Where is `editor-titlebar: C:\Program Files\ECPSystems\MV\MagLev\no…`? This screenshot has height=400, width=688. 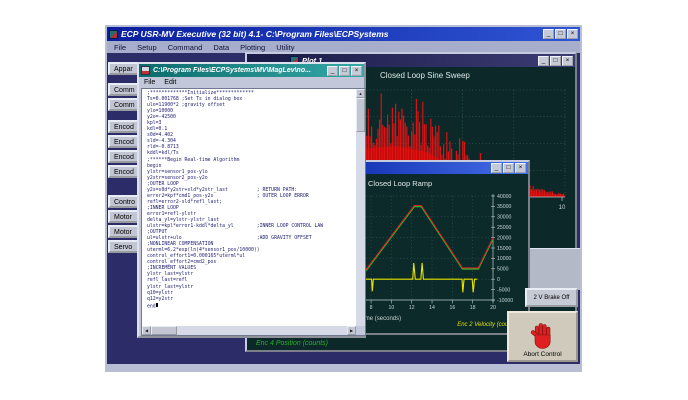 editor-titlebar: C:\Program Files\ECPSystems\MV\MagLev\no… is located at coordinates (251, 70).